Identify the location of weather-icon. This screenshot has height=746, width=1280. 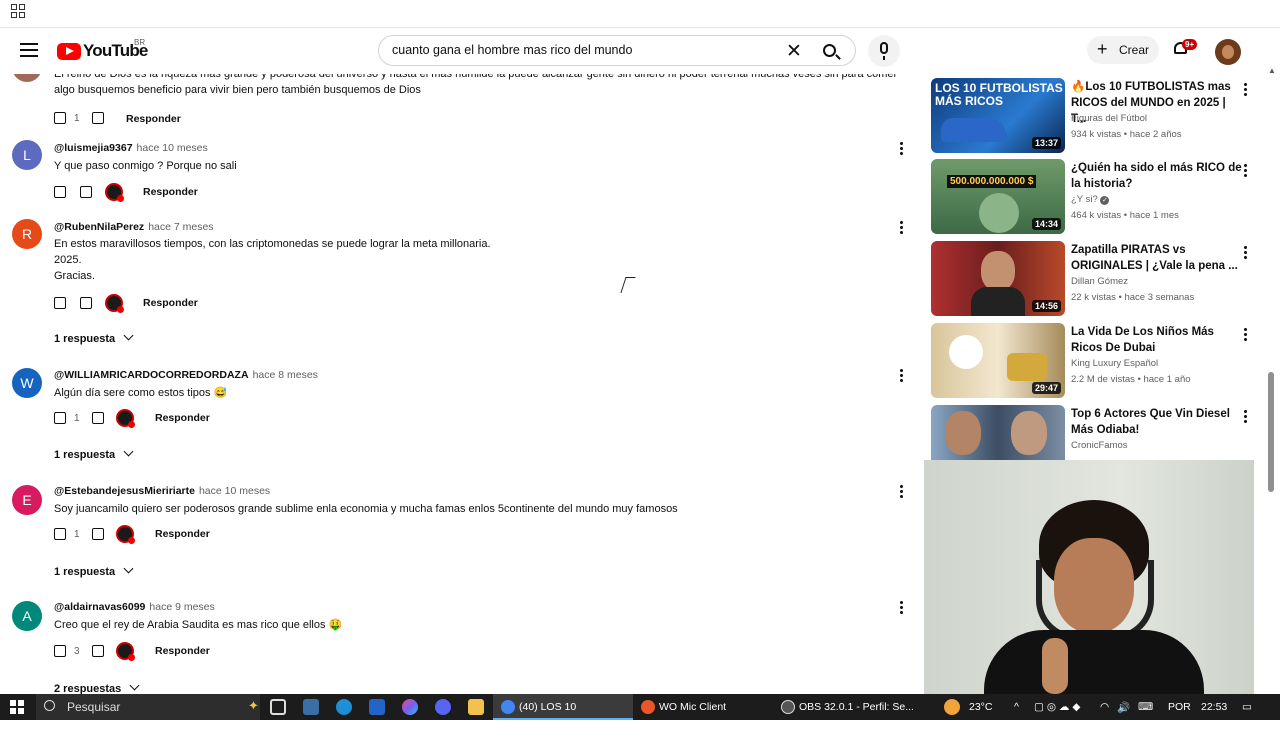
(952, 707).